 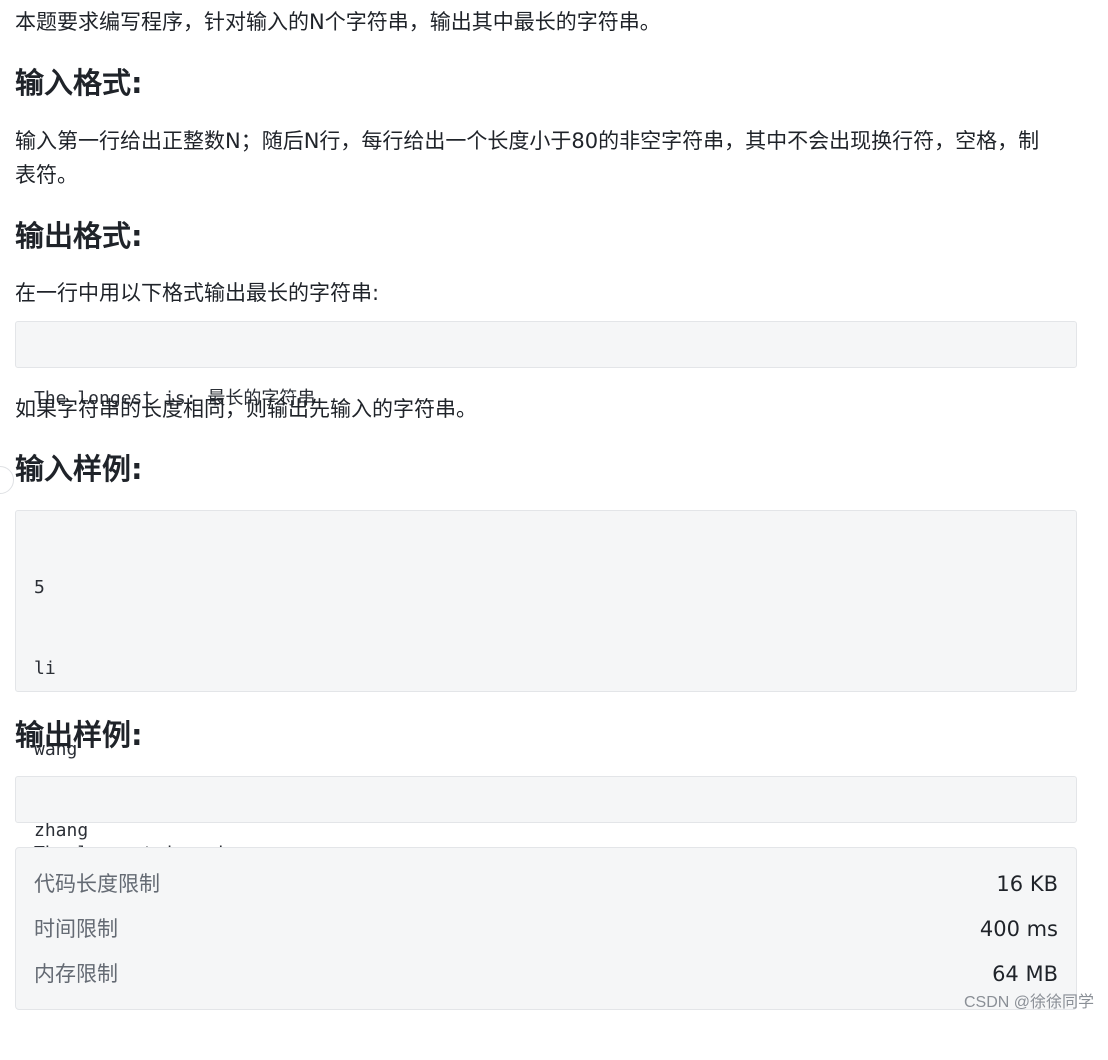 What do you see at coordinates (546, 820) in the screenshot?
I see `sample-output-code: The longest is: zhang` at bounding box center [546, 820].